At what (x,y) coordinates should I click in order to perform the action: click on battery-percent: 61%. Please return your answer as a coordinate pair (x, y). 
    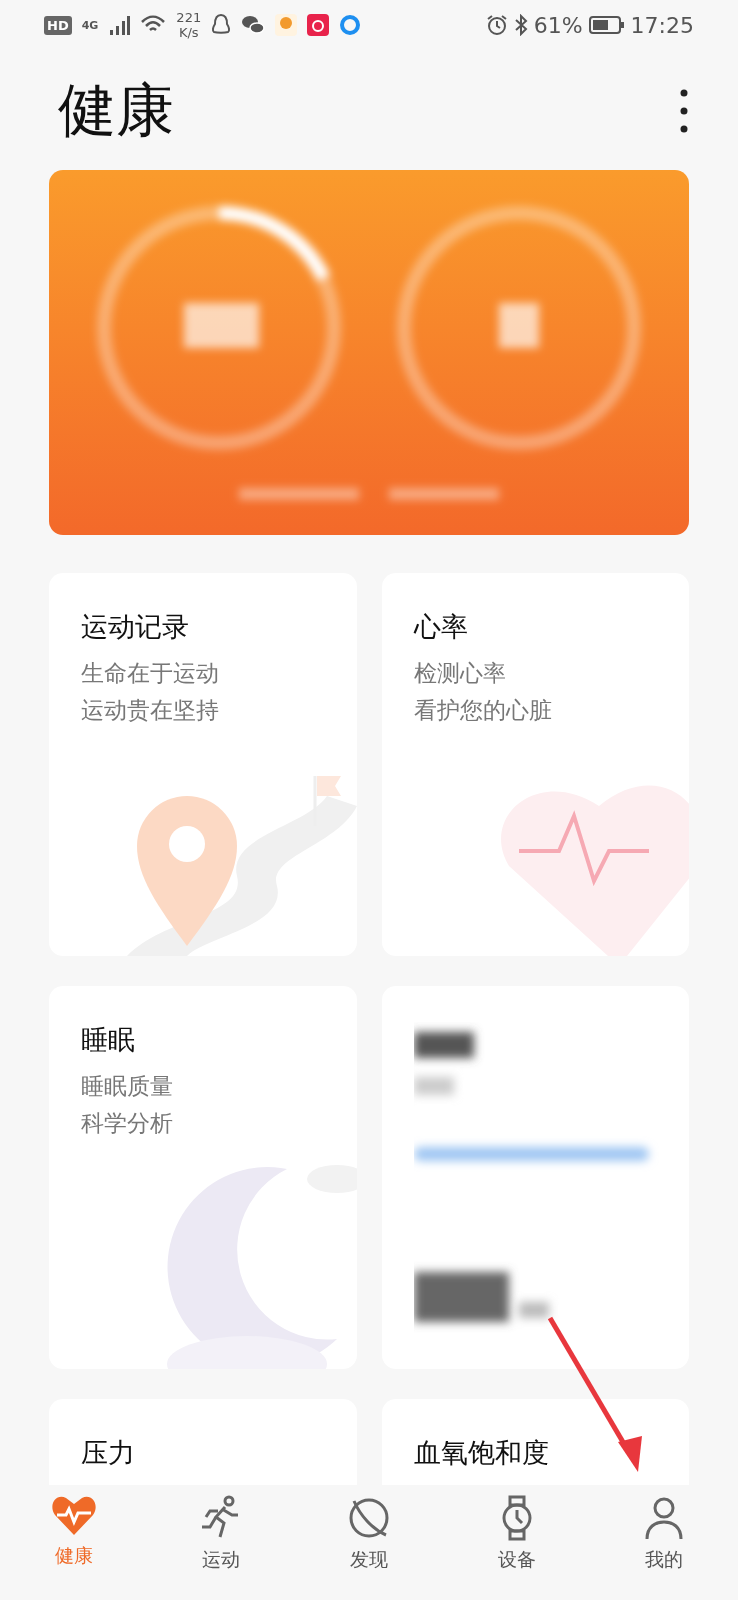
    Looking at the image, I should click on (558, 25).